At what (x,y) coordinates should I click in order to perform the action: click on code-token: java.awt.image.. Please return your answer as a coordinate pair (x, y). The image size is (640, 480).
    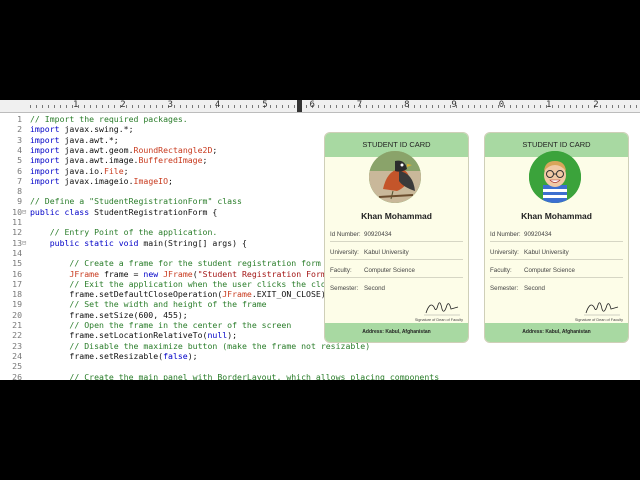
    Looking at the image, I should click on (99, 160).